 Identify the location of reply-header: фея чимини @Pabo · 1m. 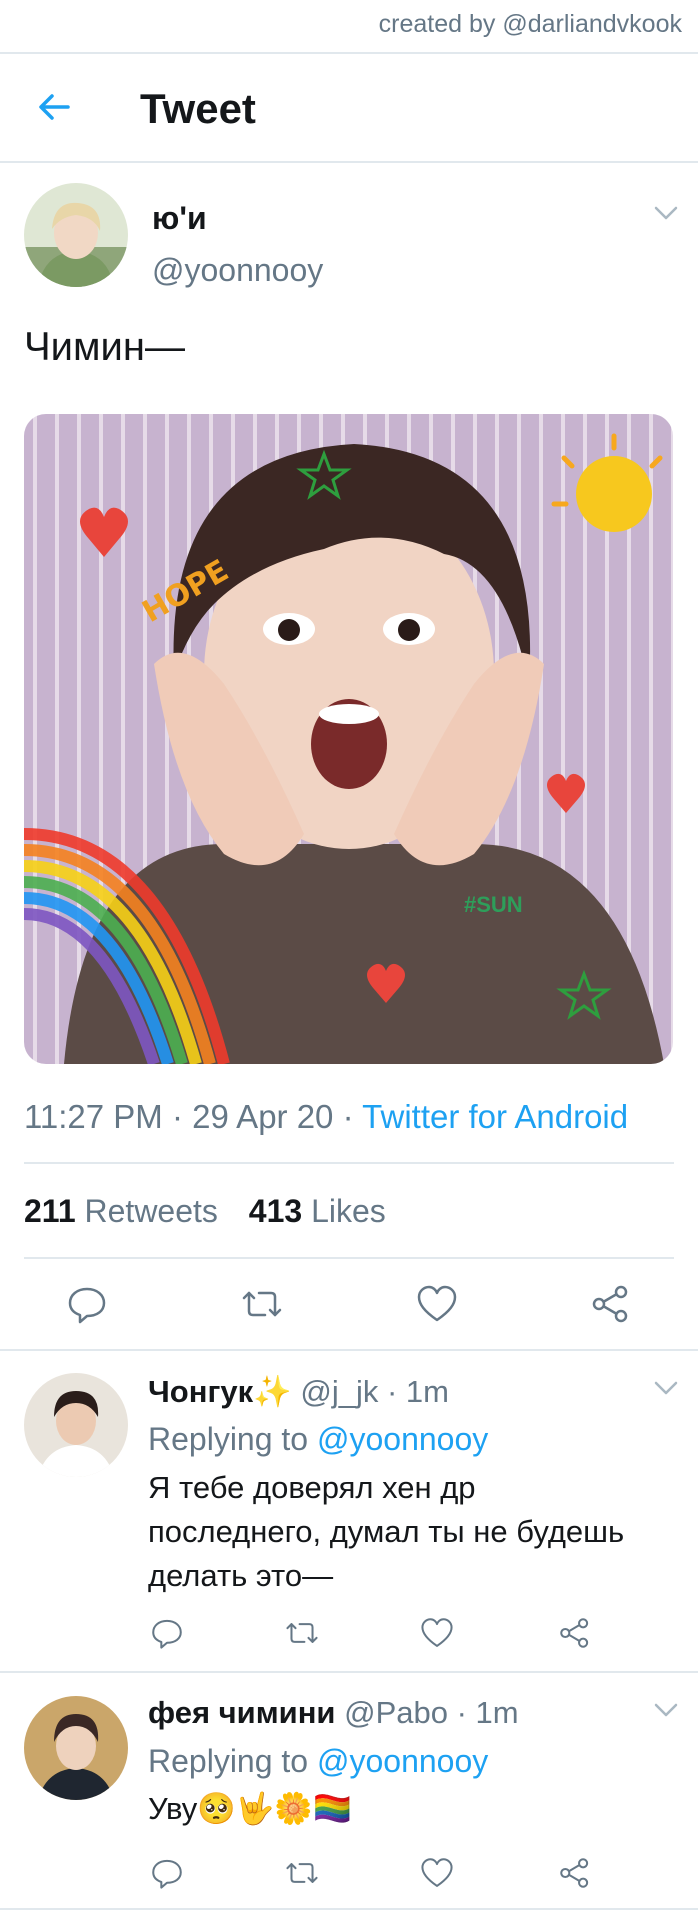
(333, 1713).